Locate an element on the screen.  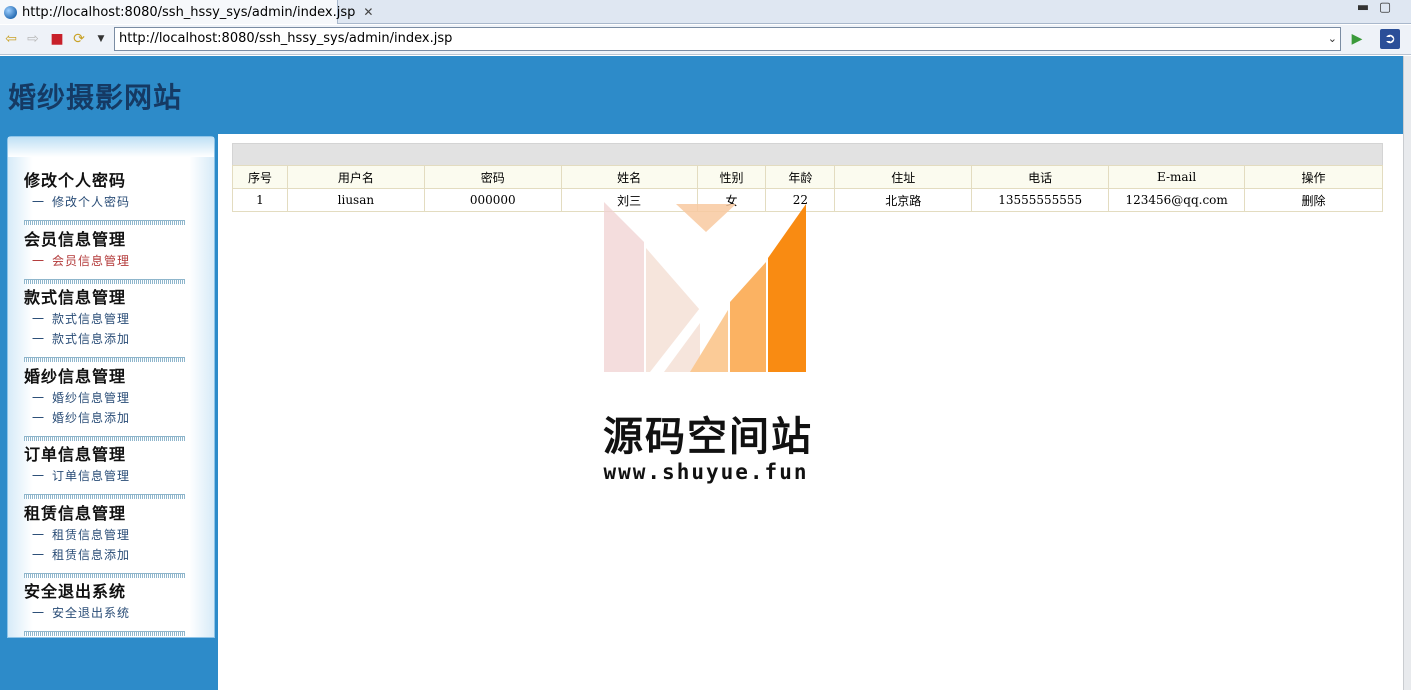
col-header: 密码 is located at coordinates (492, 177).